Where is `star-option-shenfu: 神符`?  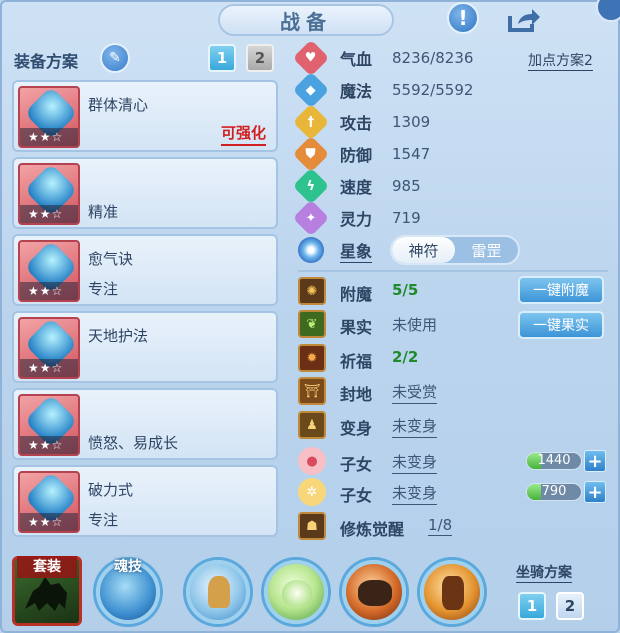
star-option-shenfu: 神符 is located at coordinates (423, 250).